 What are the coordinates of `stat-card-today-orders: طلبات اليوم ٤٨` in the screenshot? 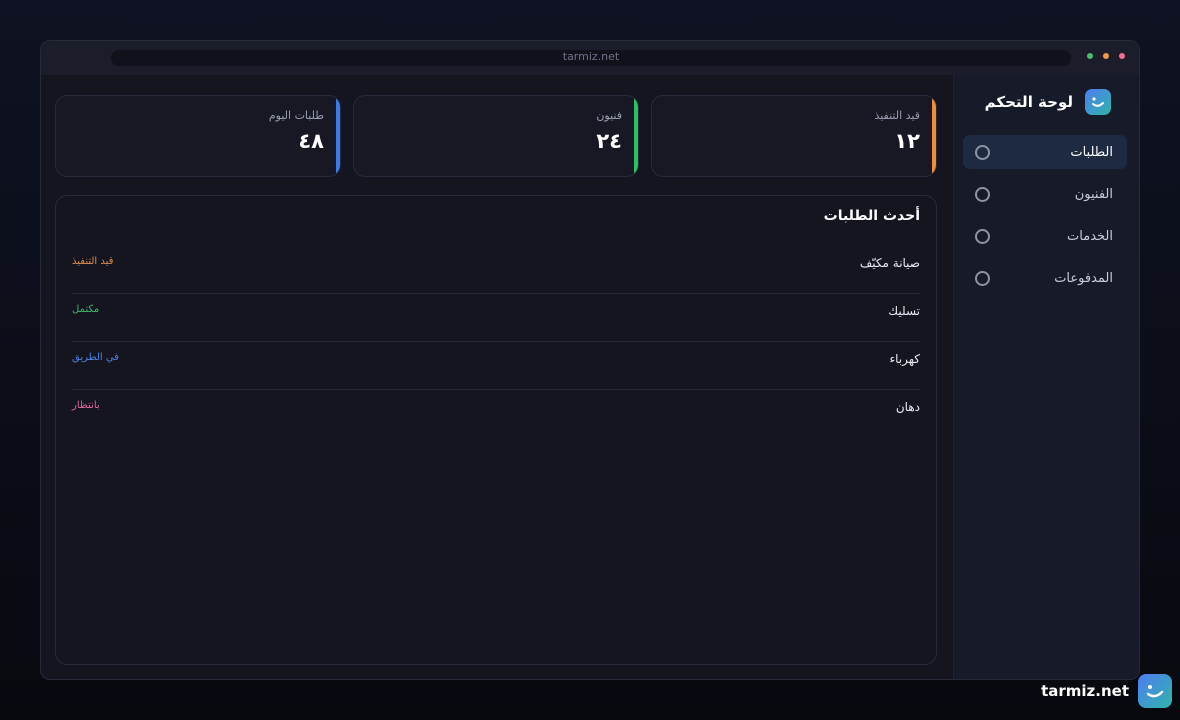 It's located at (198, 136).